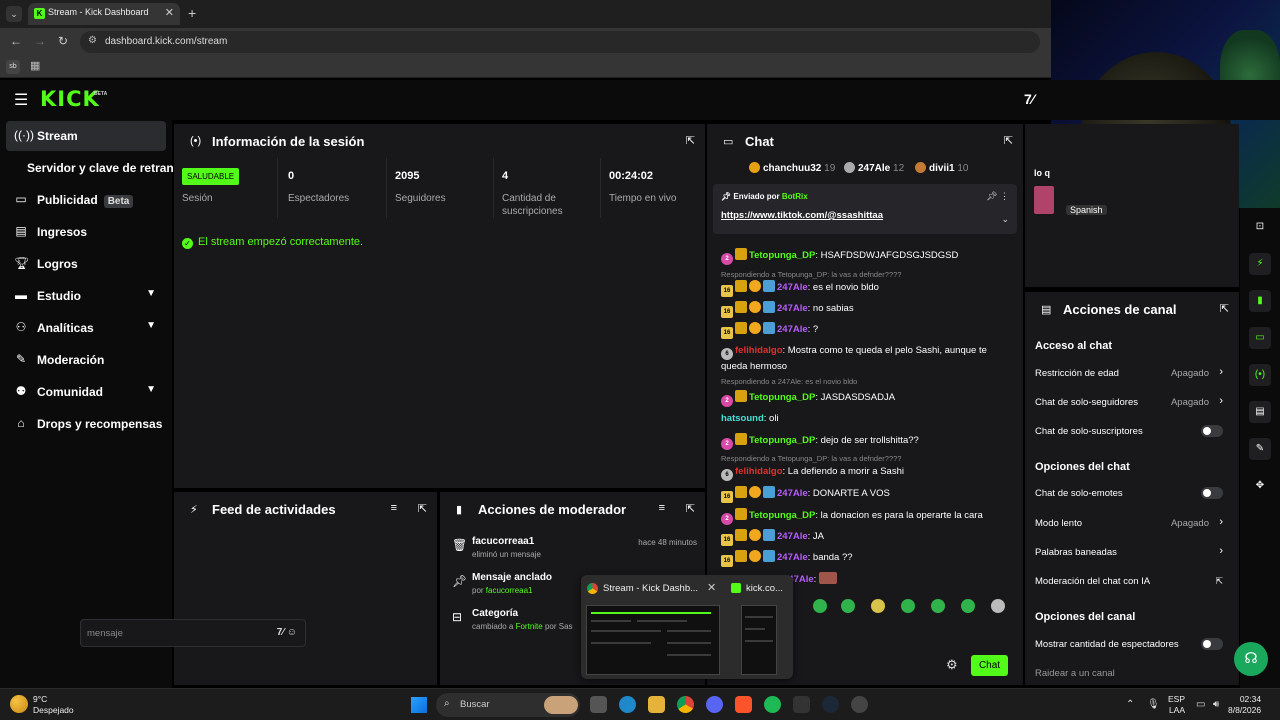  What do you see at coordinates (859, 704) in the screenshot?
I see `obs-icon` at bounding box center [859, 704].